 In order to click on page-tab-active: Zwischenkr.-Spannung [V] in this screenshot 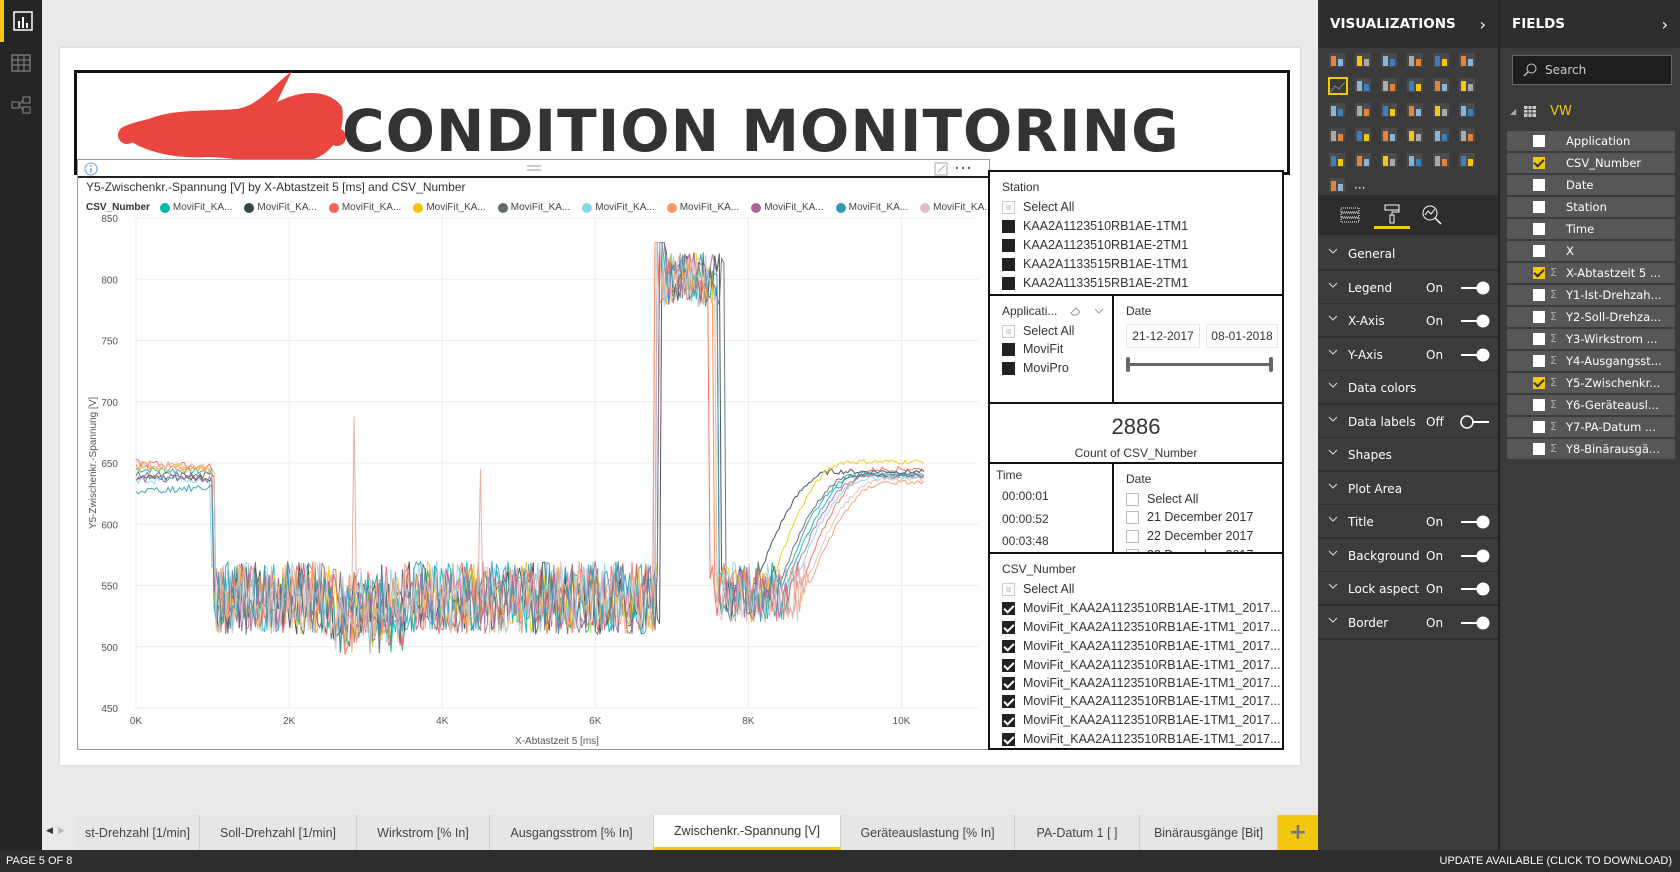, I will do `click(747, 832)`.